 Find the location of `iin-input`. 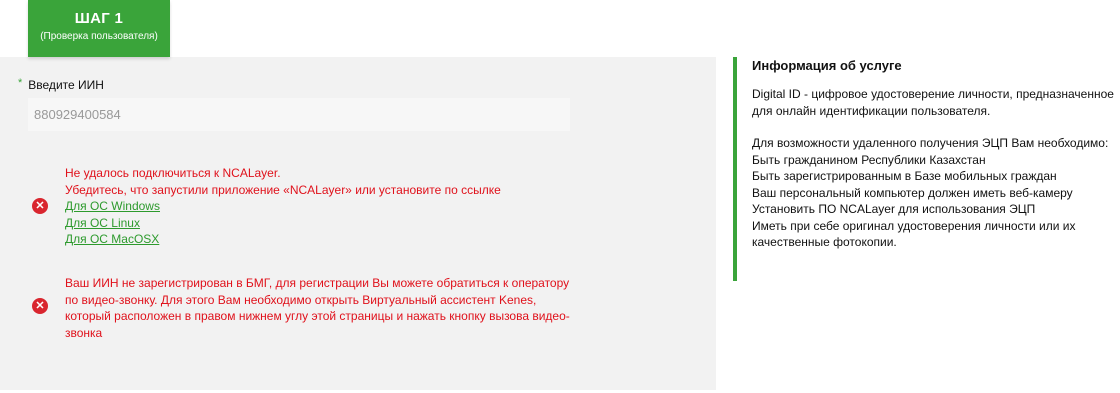

iin-input is located at coordinates (299, 114).